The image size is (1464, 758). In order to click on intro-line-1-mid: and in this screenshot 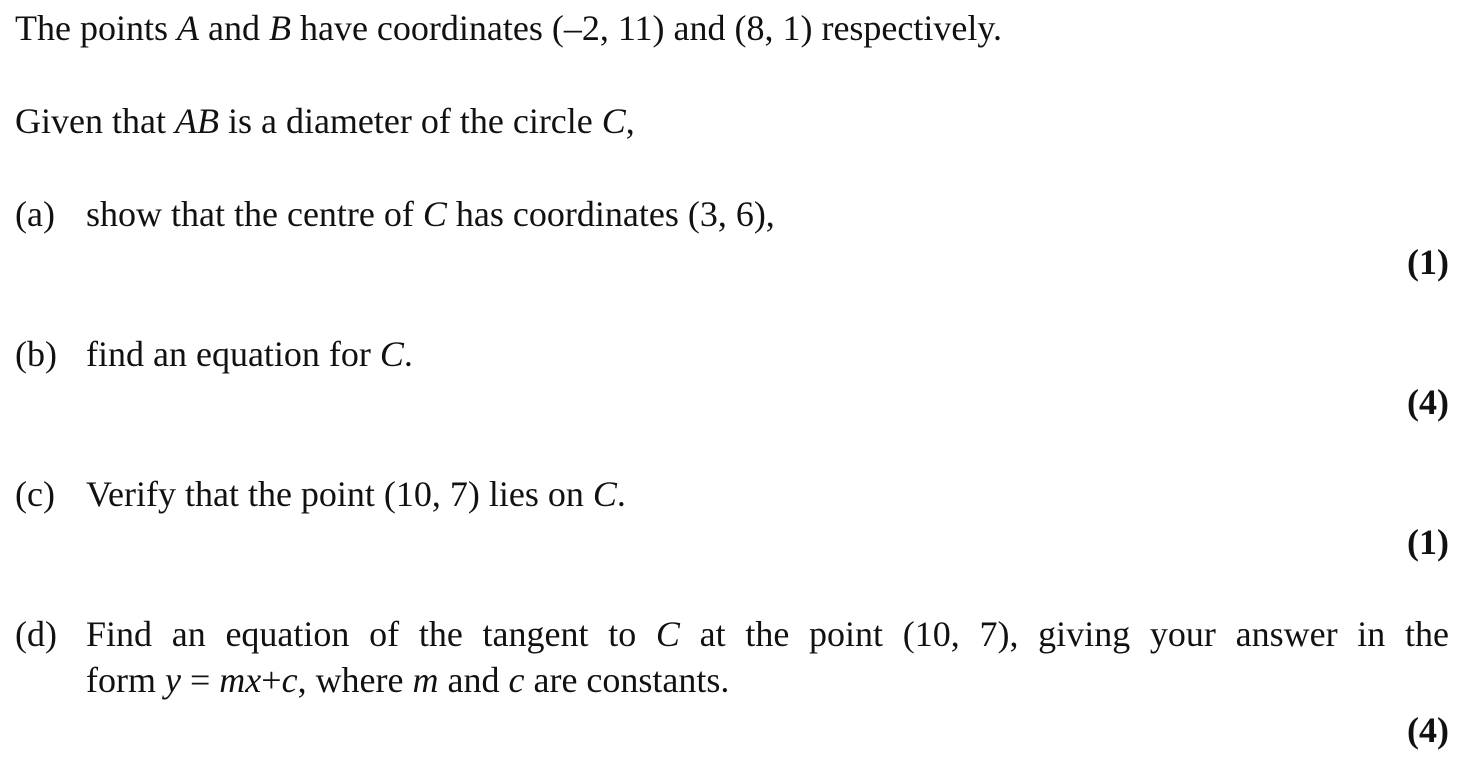, I will do `click(233, 28)`.